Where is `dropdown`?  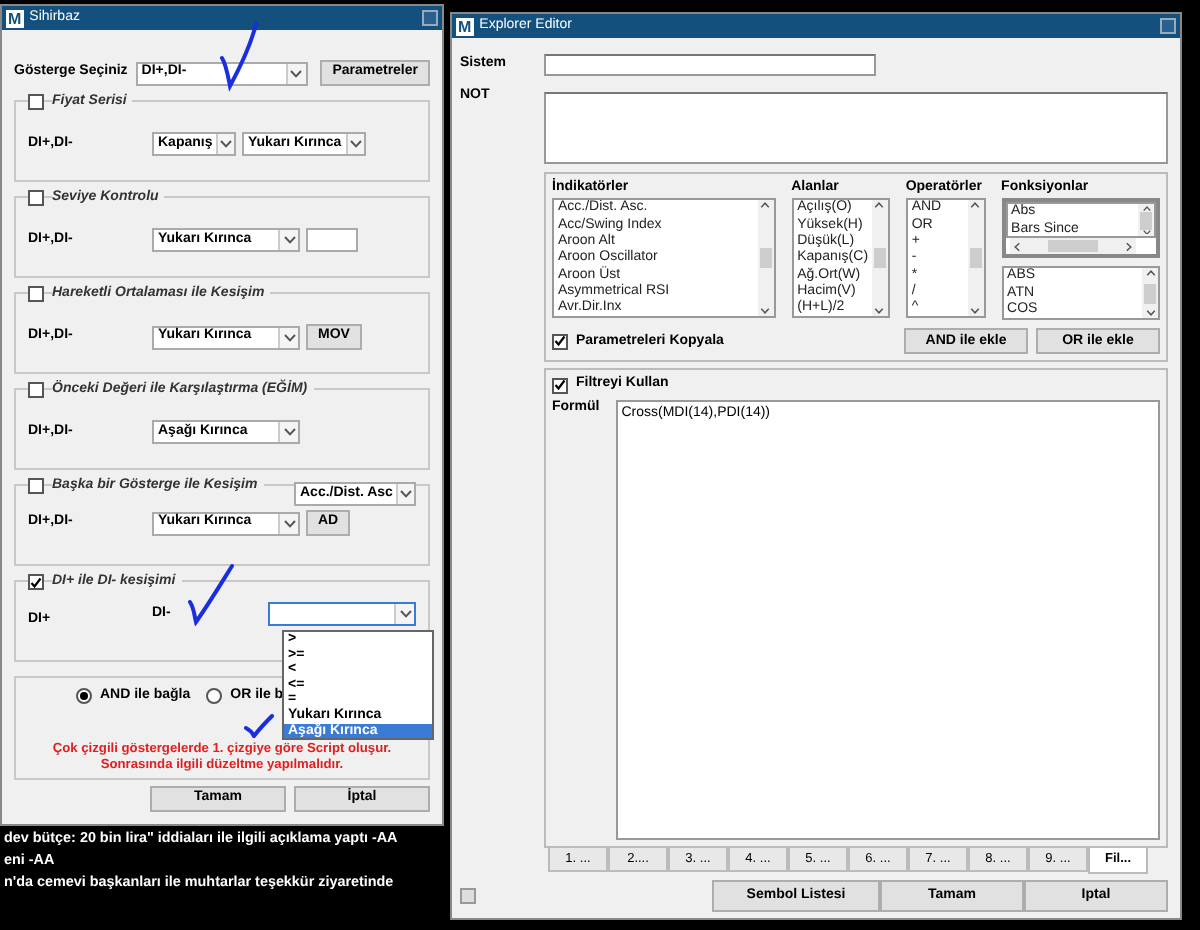 dropdown is located at coordinates (342, 614).